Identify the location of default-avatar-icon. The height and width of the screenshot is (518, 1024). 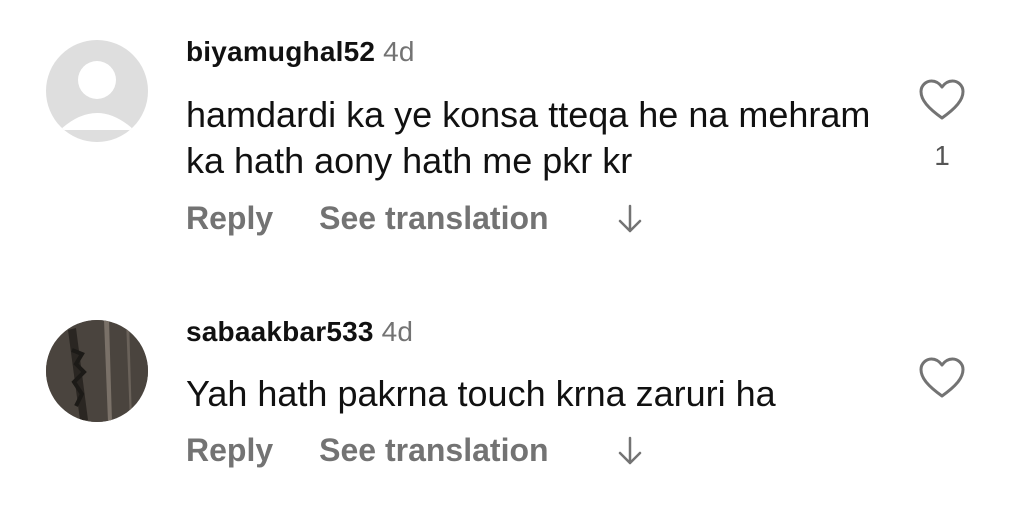
(97, 95).